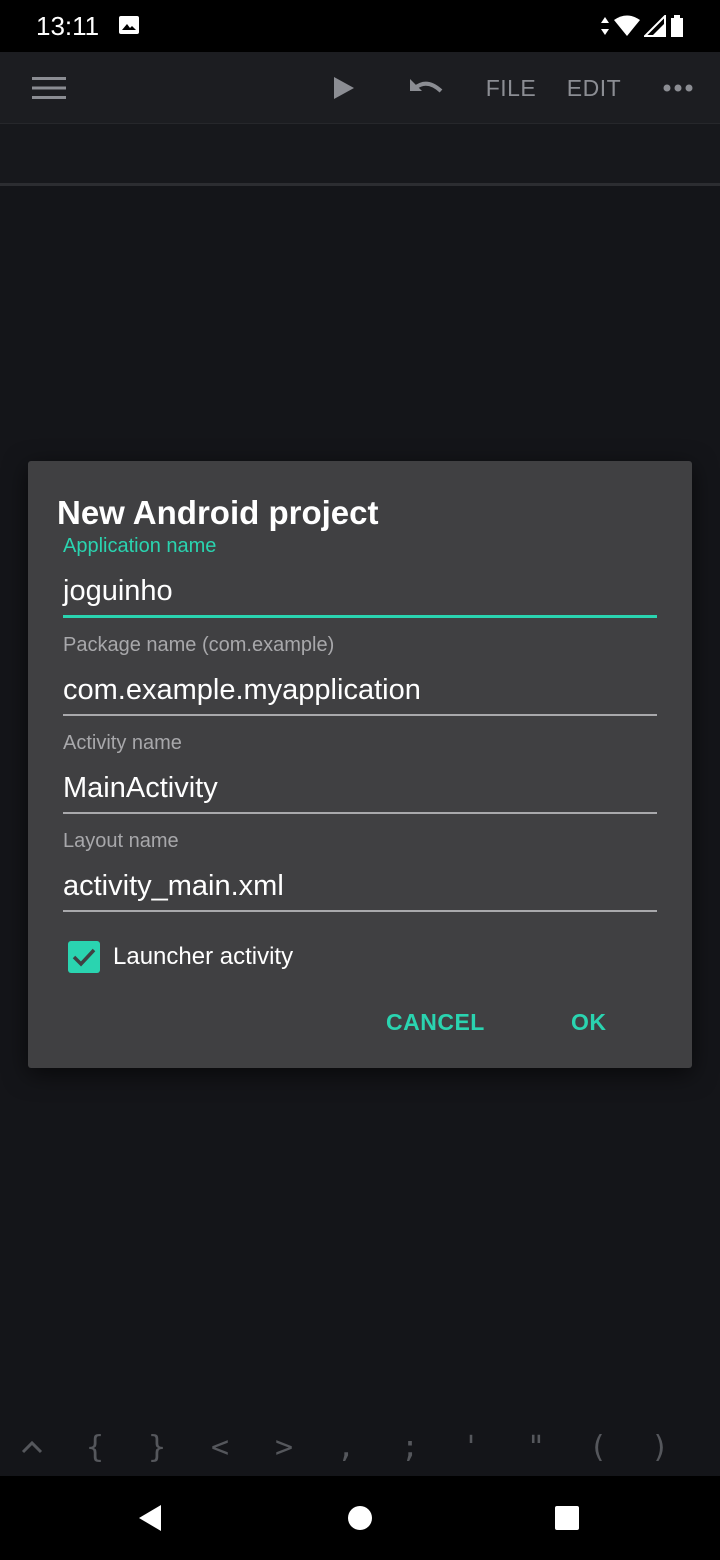 This screenshot has width=720, height=1560. Describe the element at coordinates (660, 1447) in the screenshot. I see `symbol-key: )` at that location.